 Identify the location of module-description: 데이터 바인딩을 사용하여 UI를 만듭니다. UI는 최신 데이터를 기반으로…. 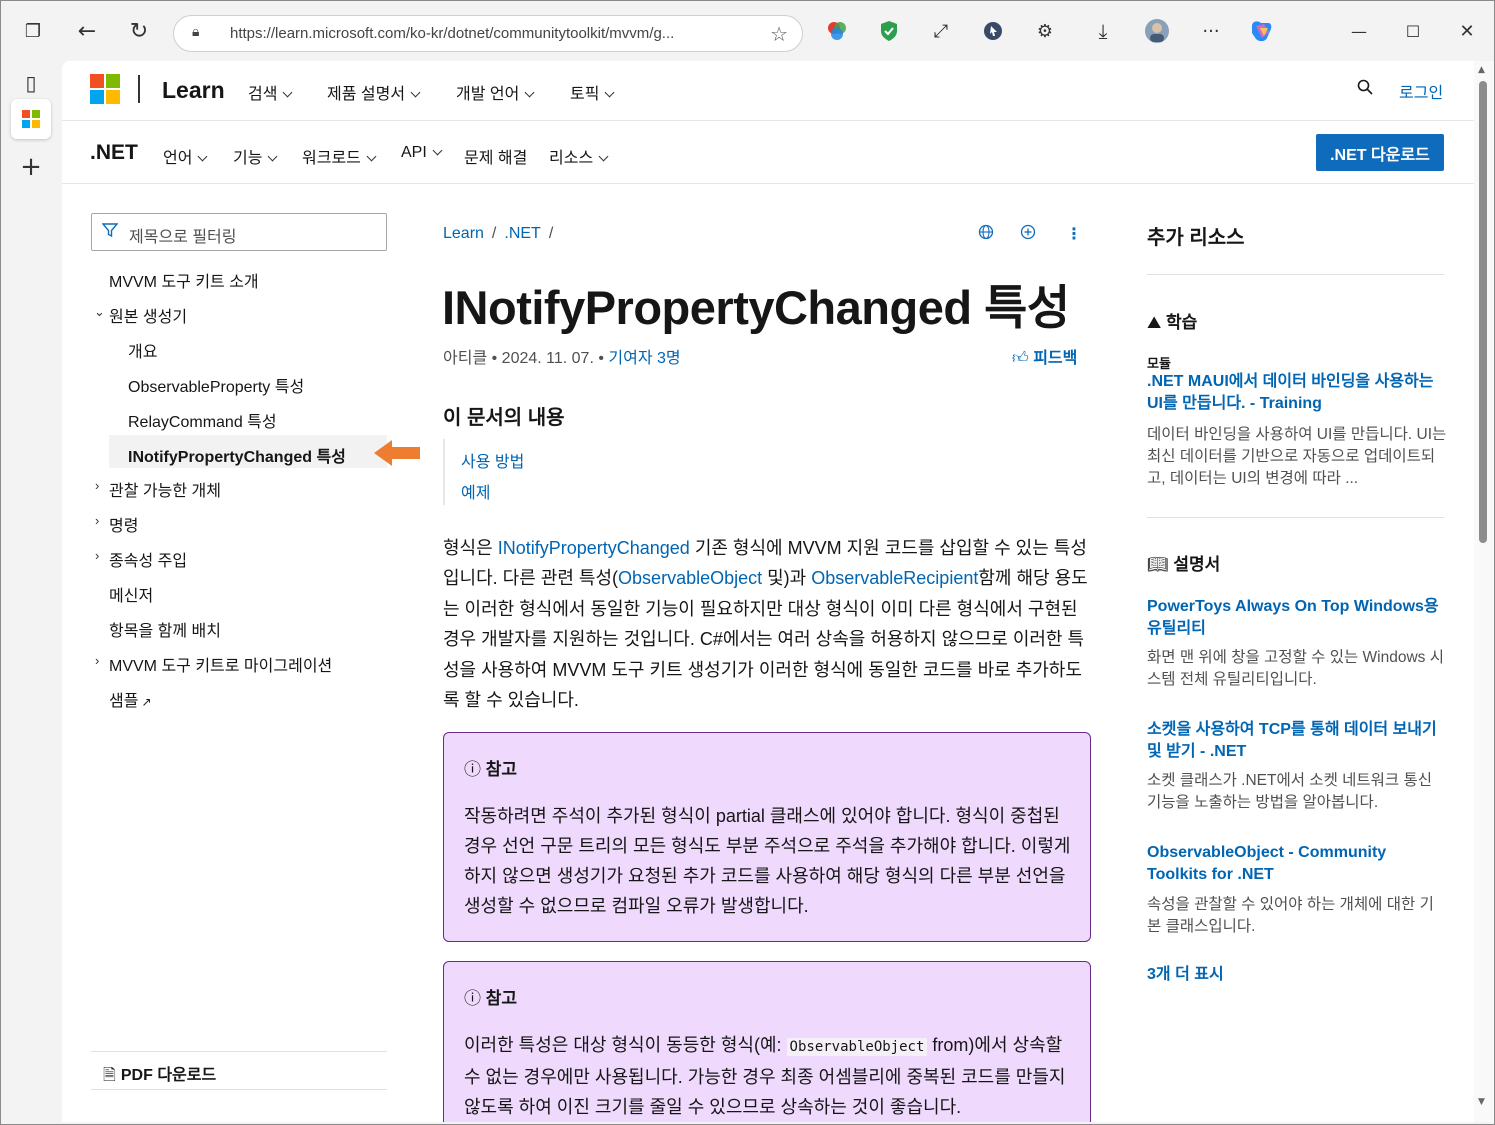
(1297, 456).